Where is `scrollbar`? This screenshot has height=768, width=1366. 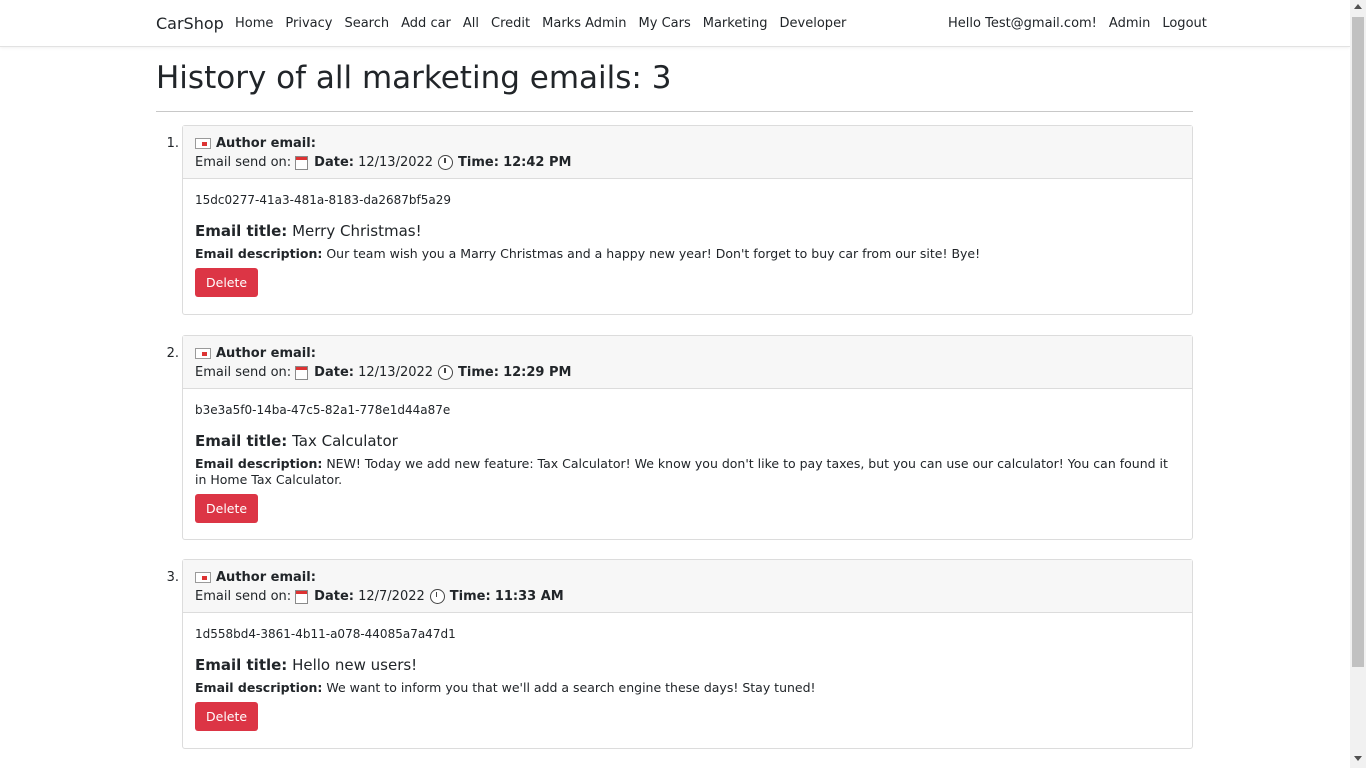
scrollbar is located at coordinates (1358, 384).